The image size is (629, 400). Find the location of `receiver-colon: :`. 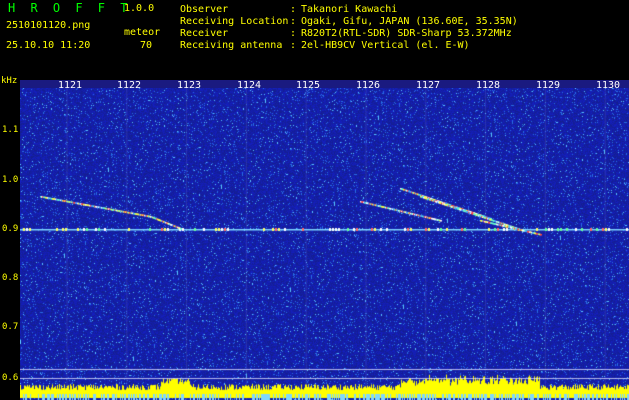

receiver-colon: : is located at coordinates (293, 33).